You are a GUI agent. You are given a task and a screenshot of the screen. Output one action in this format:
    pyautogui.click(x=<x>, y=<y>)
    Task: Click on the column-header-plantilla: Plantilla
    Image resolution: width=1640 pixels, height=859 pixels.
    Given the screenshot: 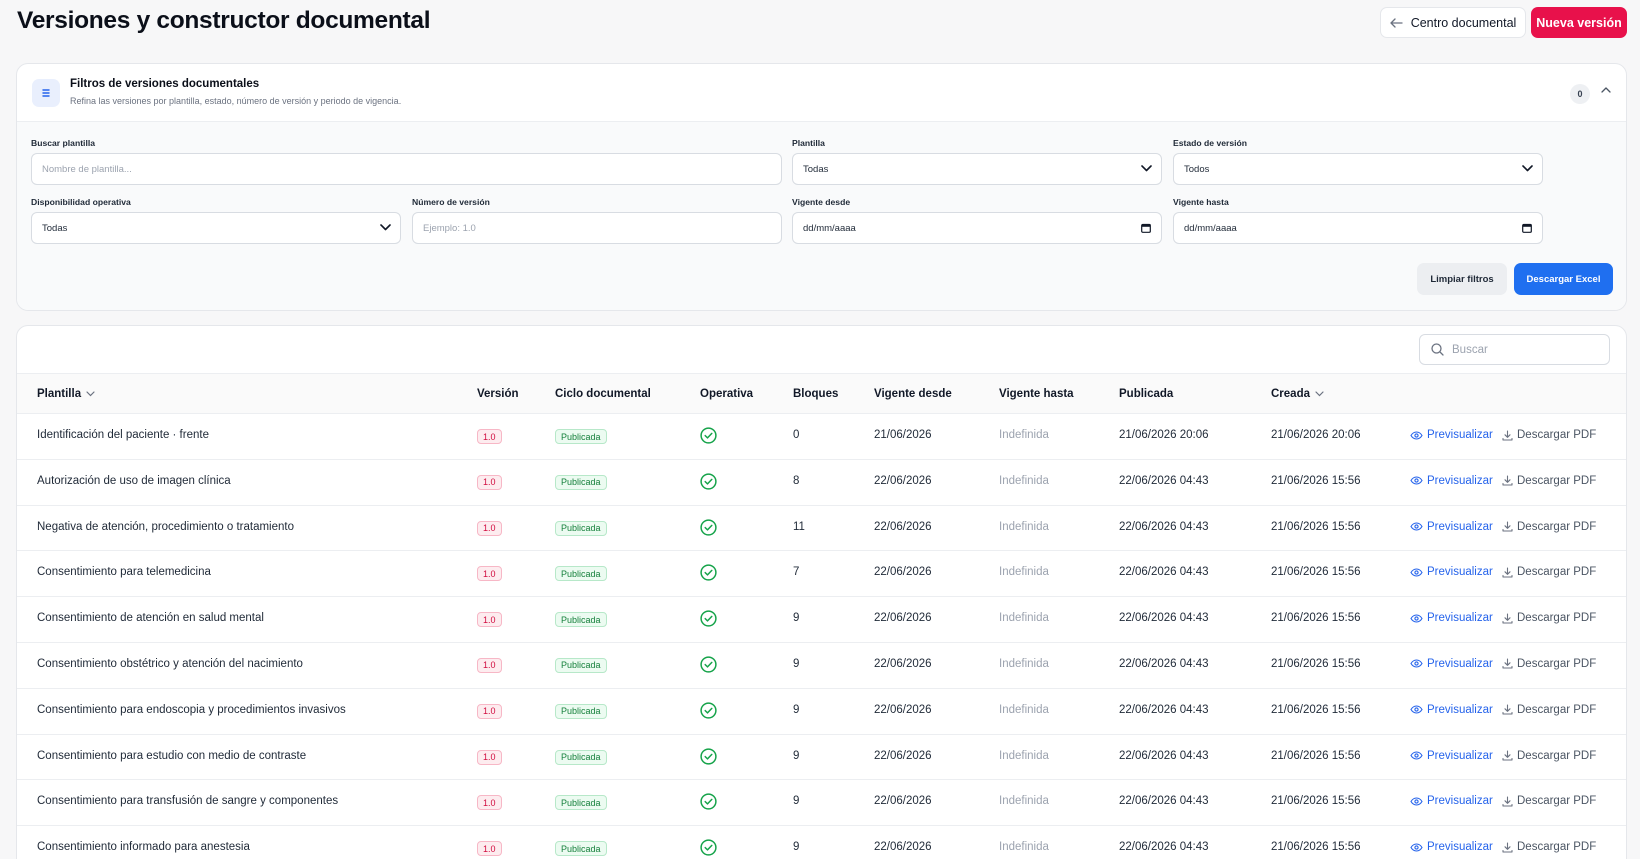 What is the action you would take?
    pyautogui.click(x=66, y=394)
    